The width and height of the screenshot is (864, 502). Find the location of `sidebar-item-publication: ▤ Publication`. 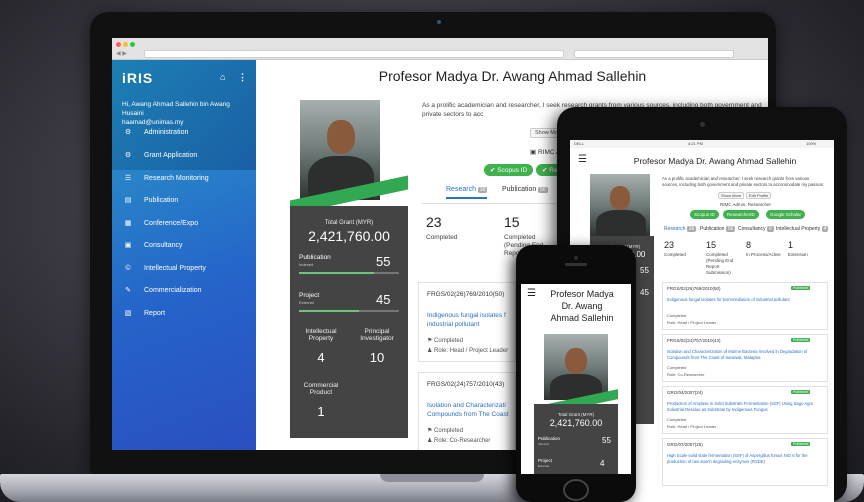

sidebar-item-publication: ▤ Publication is located at coordinates (151, 200).